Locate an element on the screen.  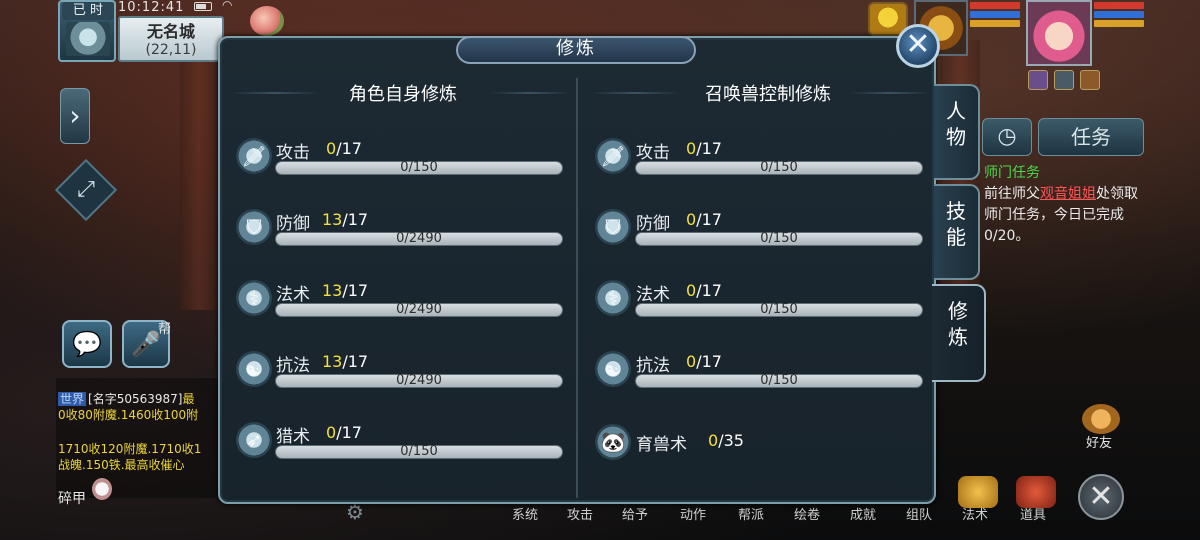
world-channel-tag: 世界 is located at coordinates (72, 399).